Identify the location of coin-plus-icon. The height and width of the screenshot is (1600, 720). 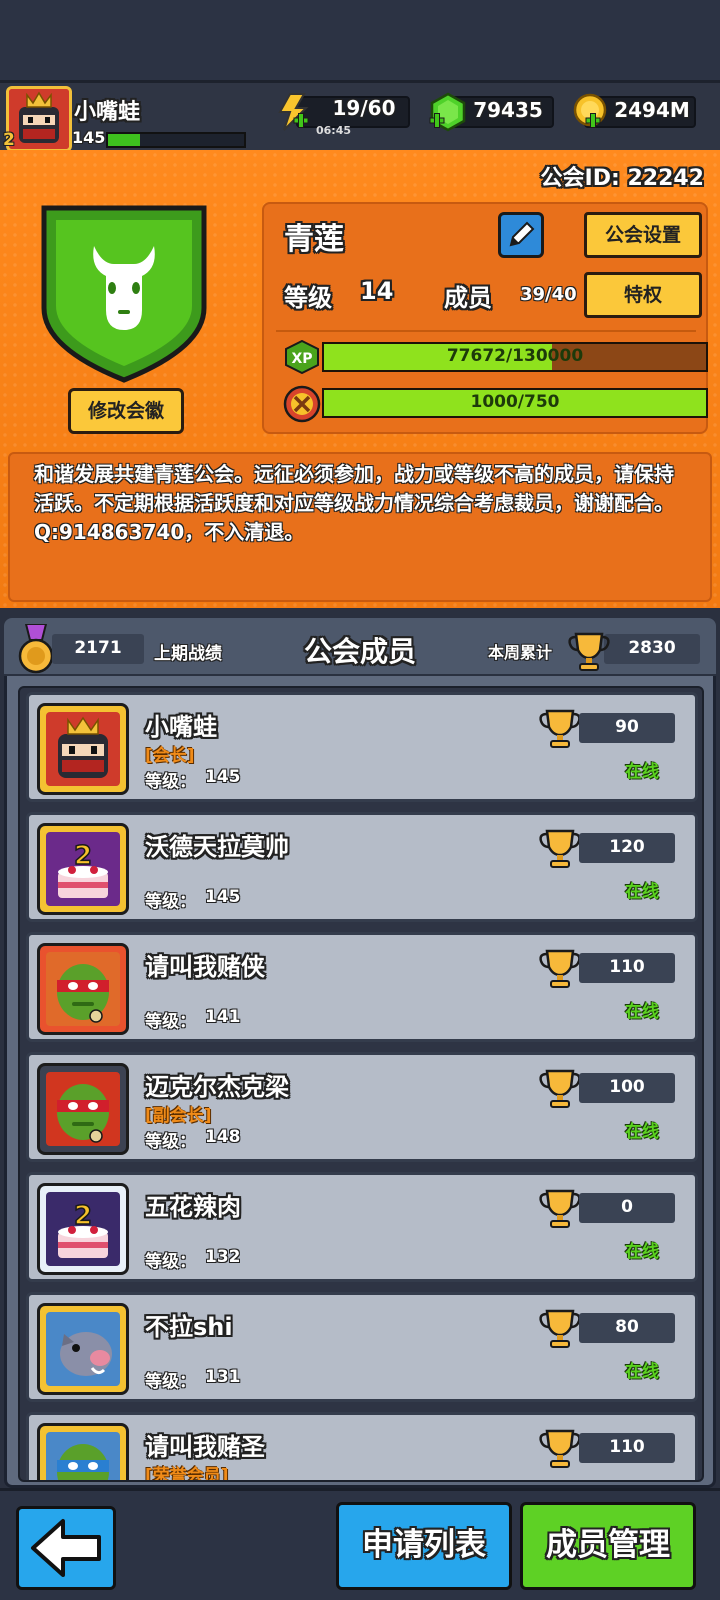
(590, 112).